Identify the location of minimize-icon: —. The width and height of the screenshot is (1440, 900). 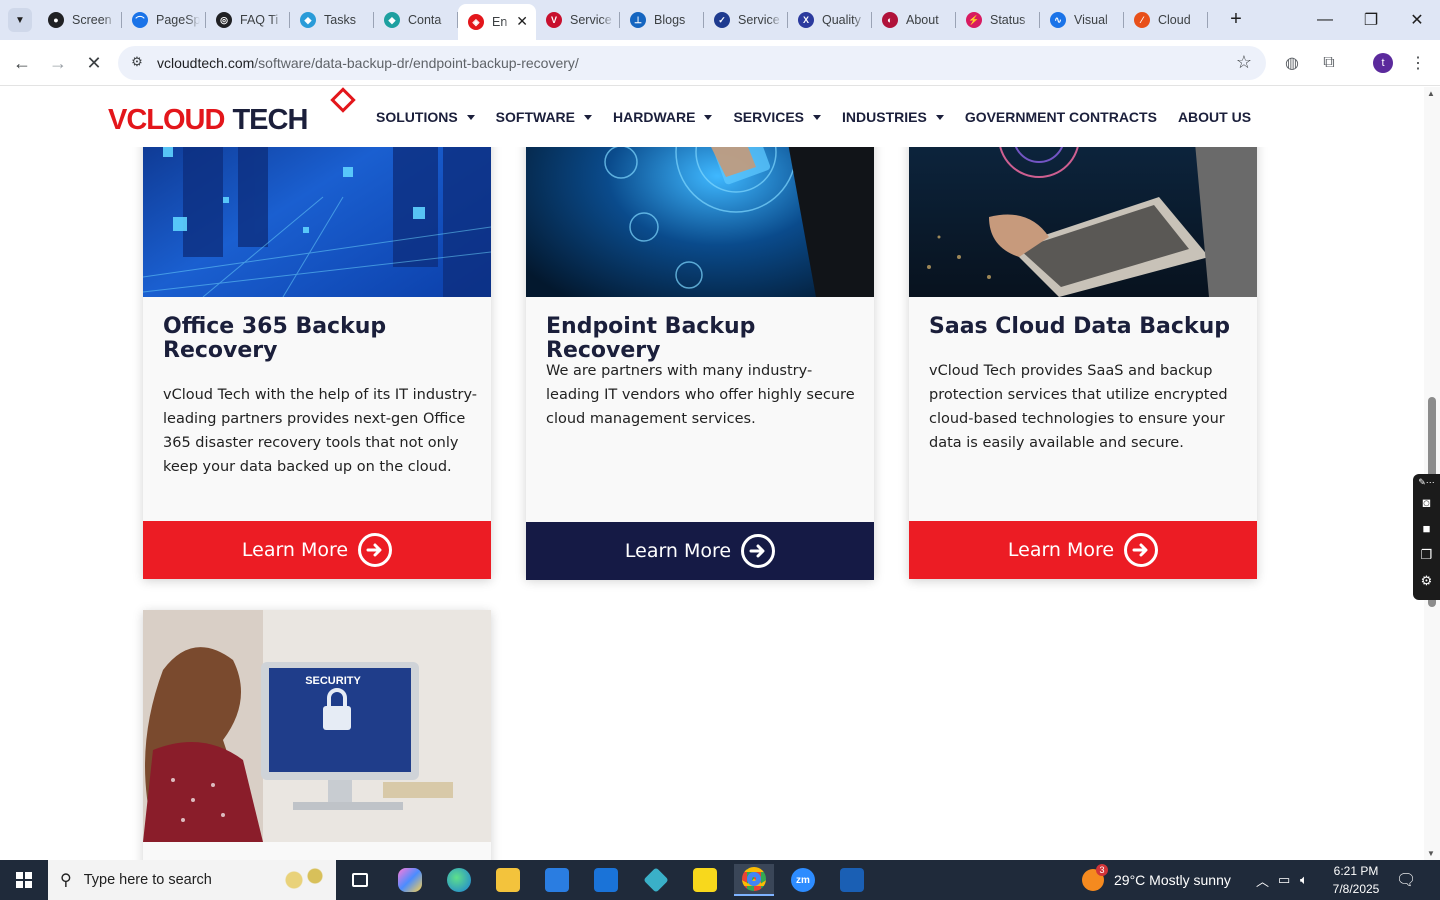
(1325, 20).